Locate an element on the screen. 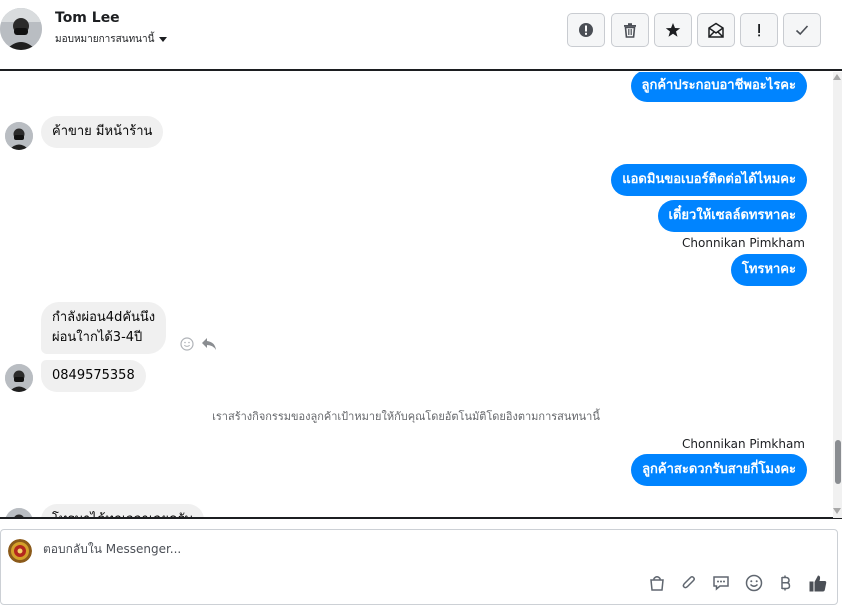  incoming-message: 0849575358 is located at coordinates (93, 376).